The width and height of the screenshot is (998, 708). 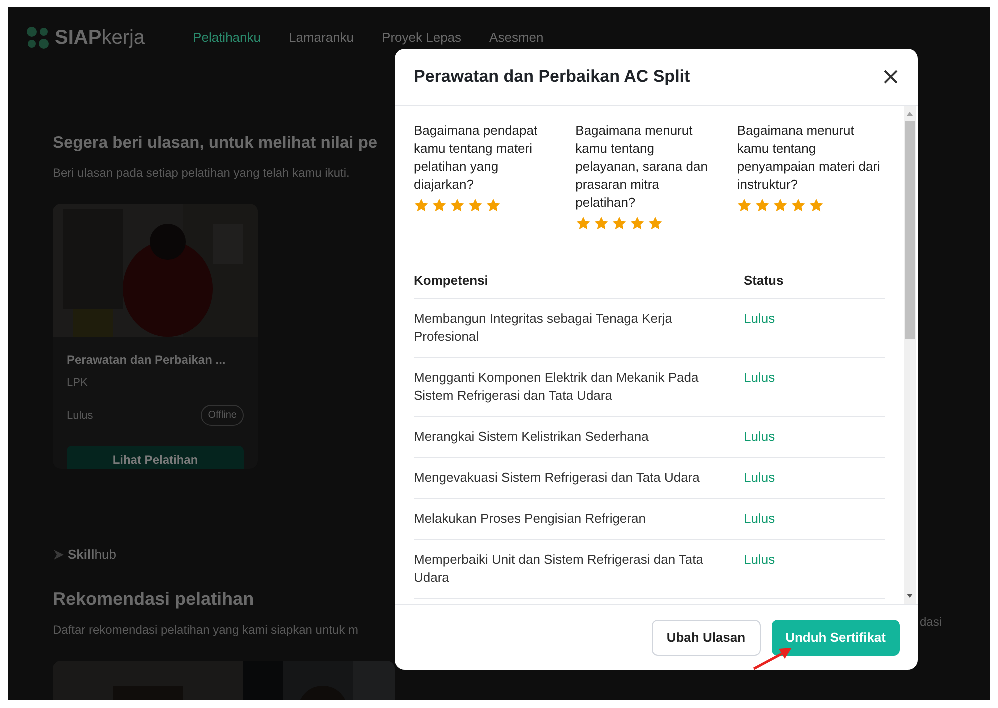 What do you see at coordinates (773, 658) in the screenshot?
I see `pointer-arrow` at bounding box center [773, 658].